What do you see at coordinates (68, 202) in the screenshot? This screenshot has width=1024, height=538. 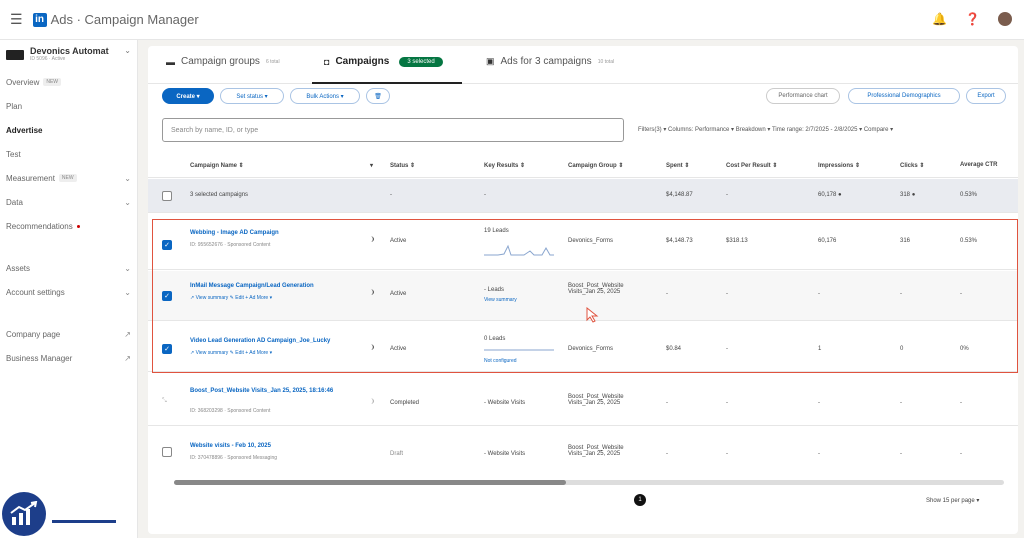 I see `sidebar-item-data: Data ⌄` at bounding box center [68, 202].